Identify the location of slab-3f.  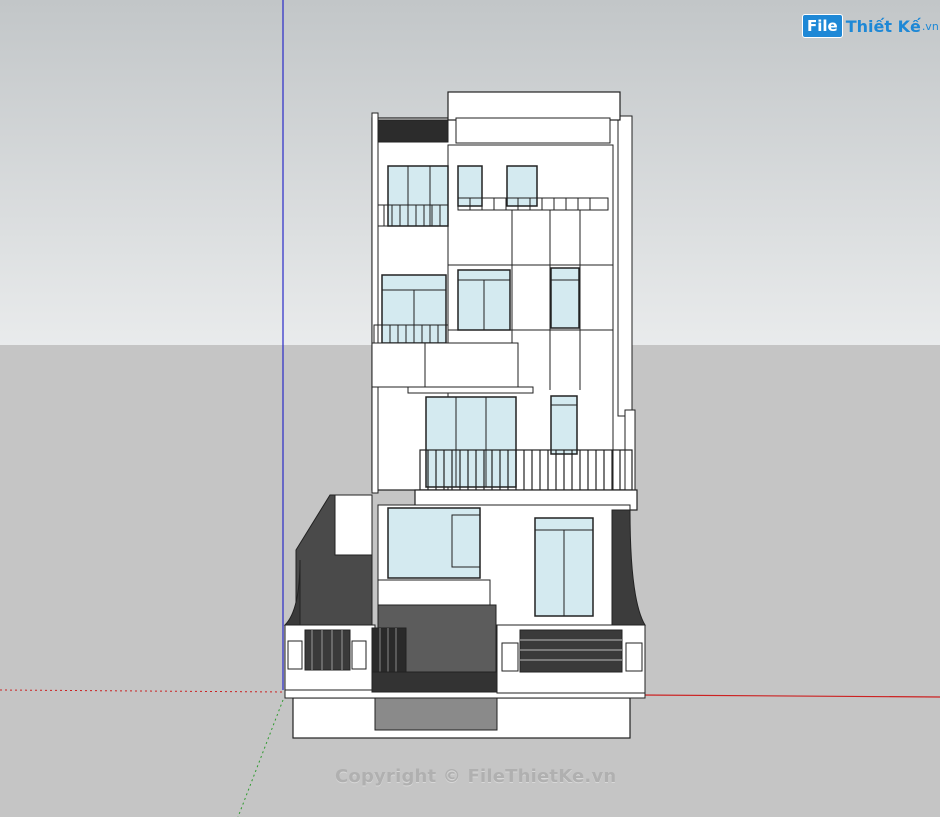
(445, 365).